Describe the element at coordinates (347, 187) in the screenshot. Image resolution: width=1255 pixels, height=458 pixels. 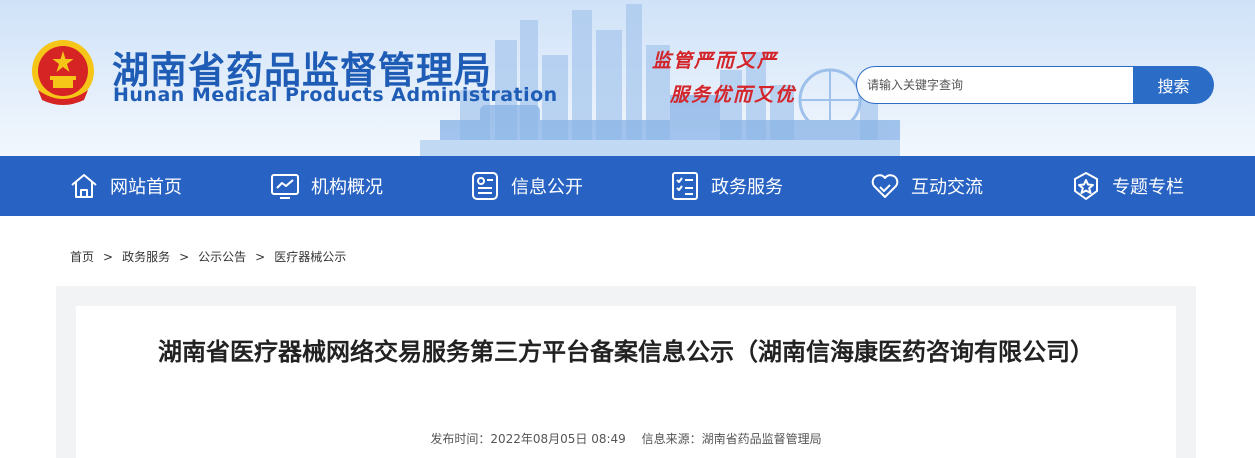
I see `nav-label: 机构概况` at that location.